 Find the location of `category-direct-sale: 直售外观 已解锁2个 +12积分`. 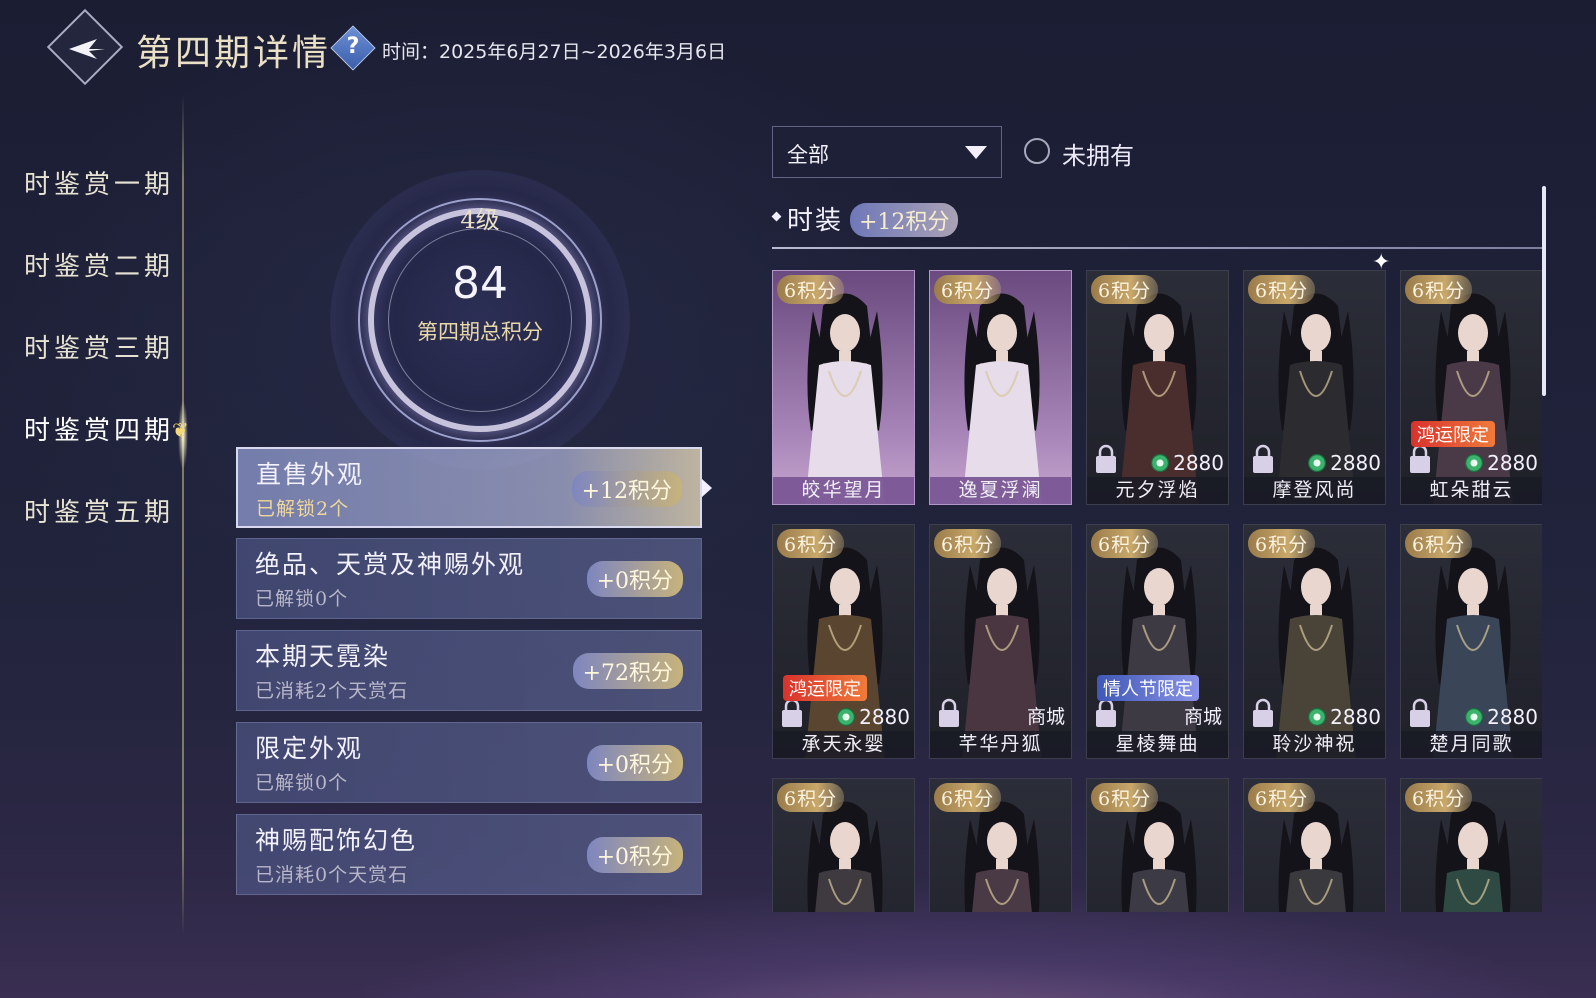

category-direct-sale: 直售外观 已解锁2个 +12积分 is located at coordinates (474, 487).